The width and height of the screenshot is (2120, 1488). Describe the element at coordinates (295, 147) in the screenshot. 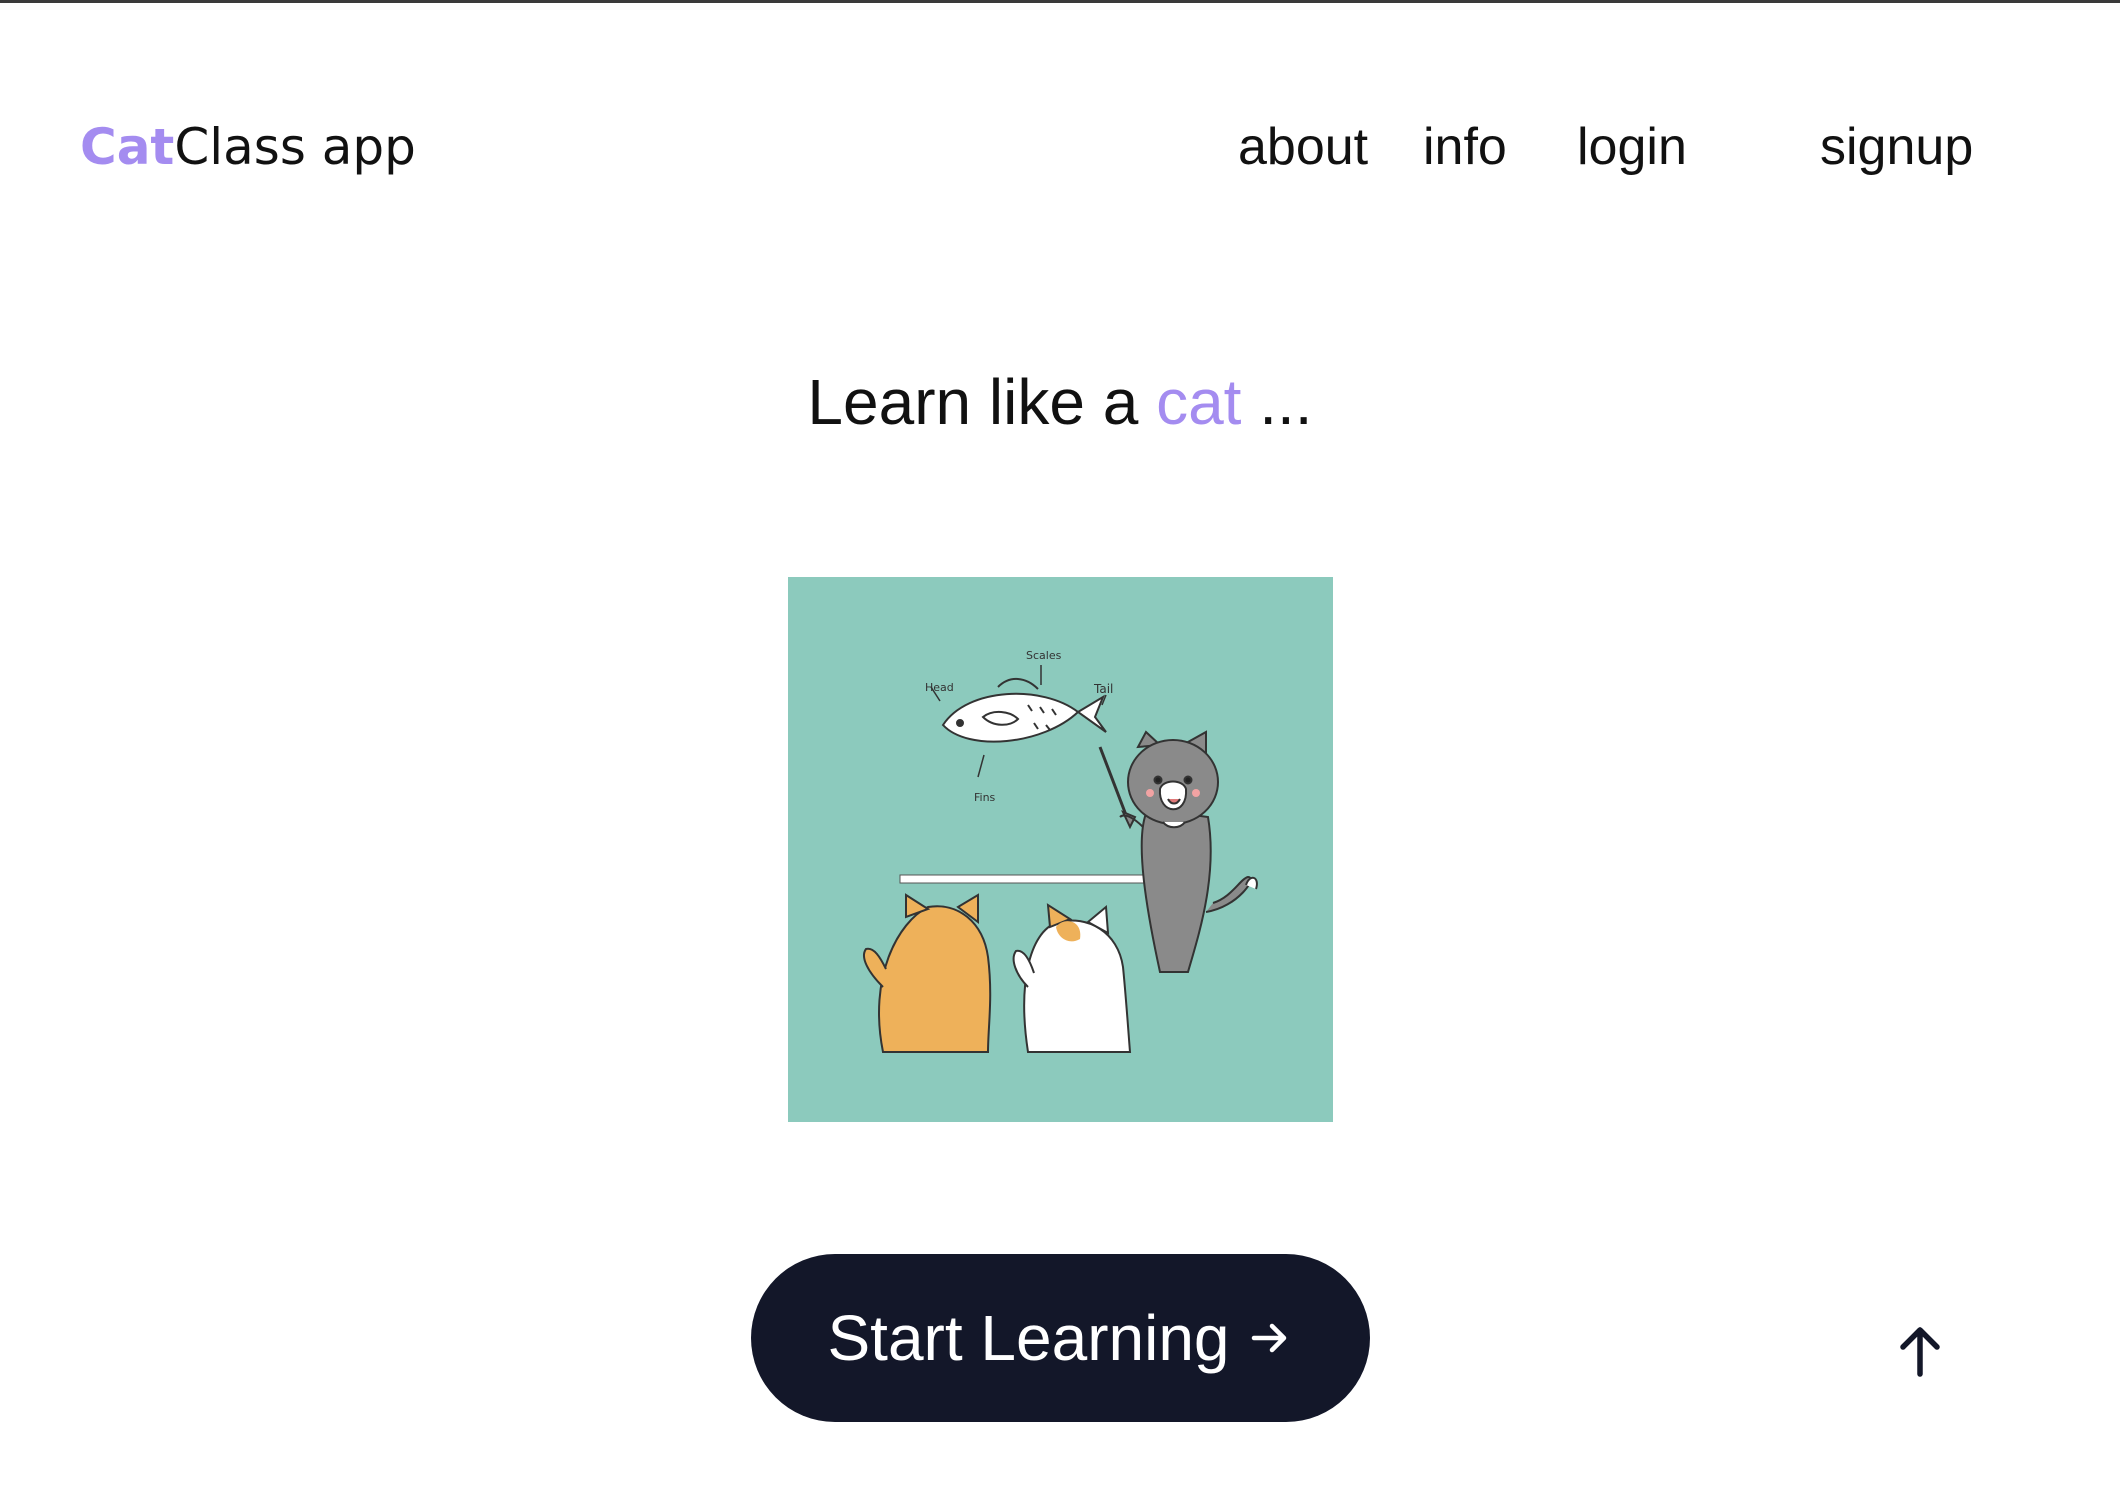

I see `logo-text: Class app` at that location.